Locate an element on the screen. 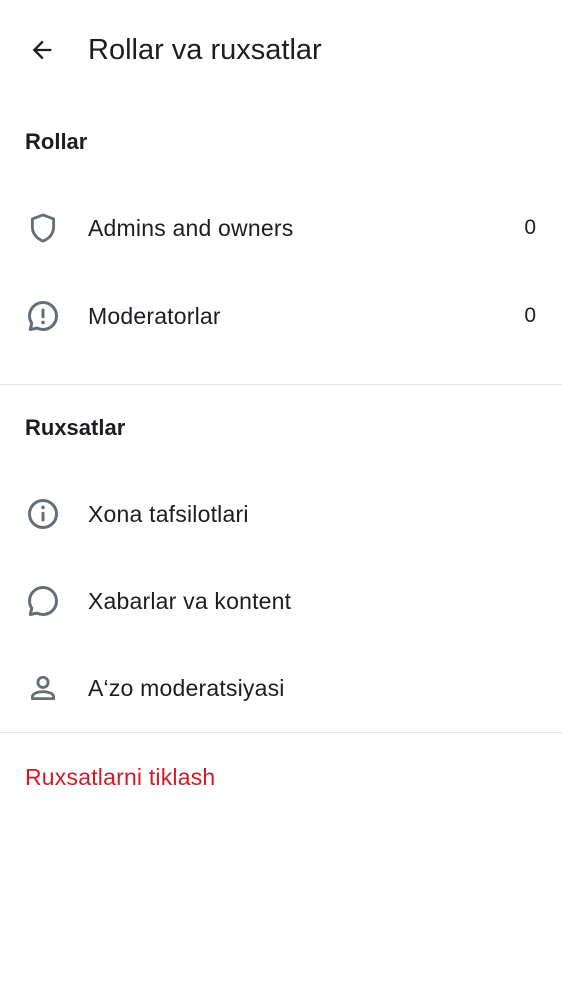  reset-permissions-button: Ruxsatlarni tiklash is located at coordinates (120, 777).